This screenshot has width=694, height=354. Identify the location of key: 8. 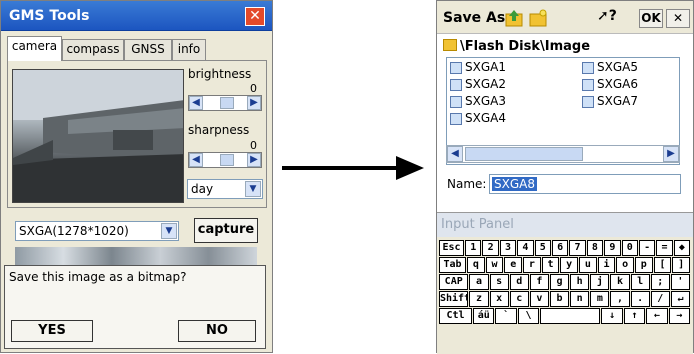
(595, 248).